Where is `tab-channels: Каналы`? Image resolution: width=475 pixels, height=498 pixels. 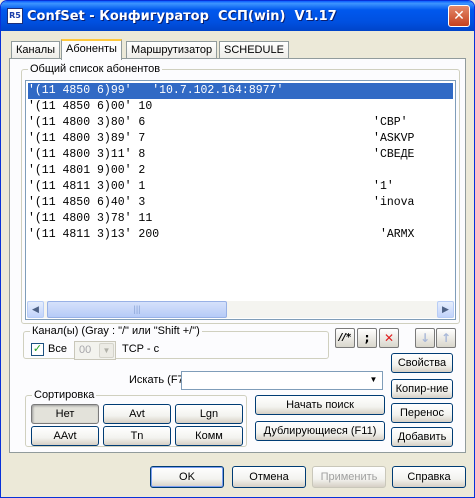 tab-channels: Каналы is located at coordinates (36, 50).